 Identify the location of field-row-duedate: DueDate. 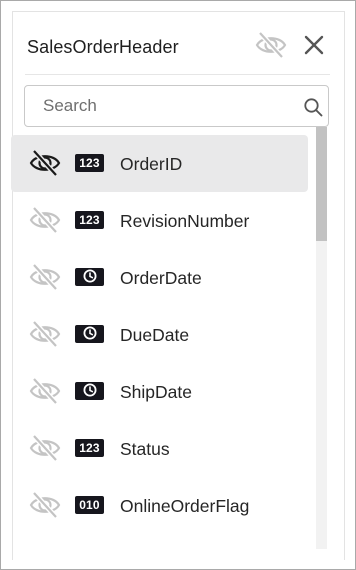
(159, 334).